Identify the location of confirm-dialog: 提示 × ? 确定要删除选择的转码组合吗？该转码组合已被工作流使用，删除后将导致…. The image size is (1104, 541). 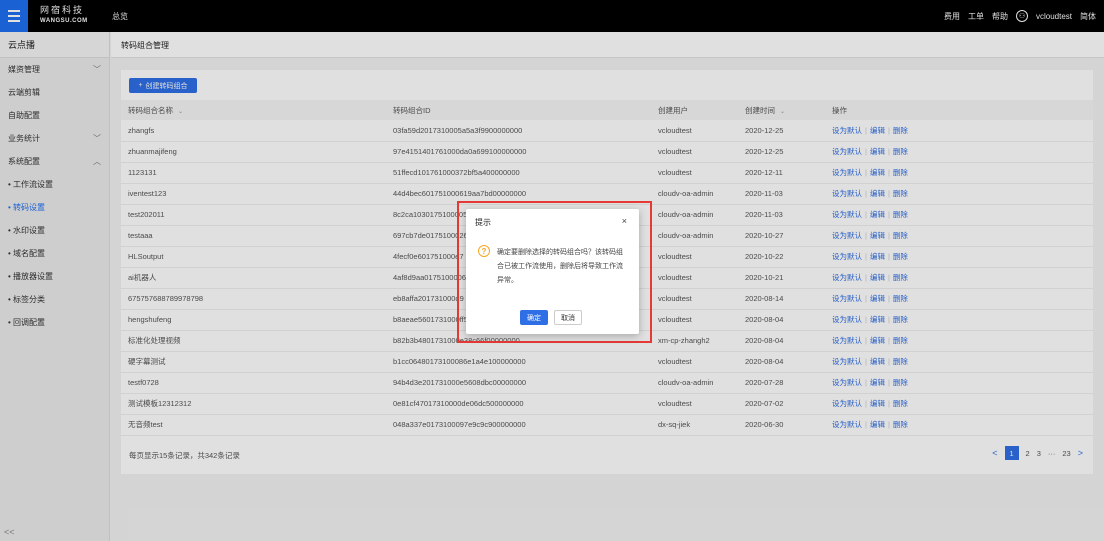
(552, 271).